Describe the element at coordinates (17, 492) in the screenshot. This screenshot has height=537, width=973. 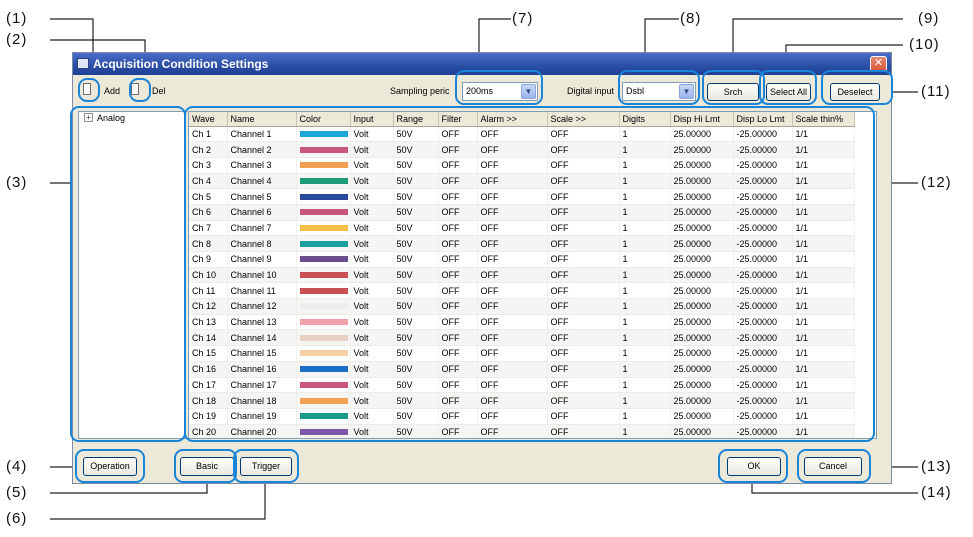
I see `callout-5: (5)` at that location.